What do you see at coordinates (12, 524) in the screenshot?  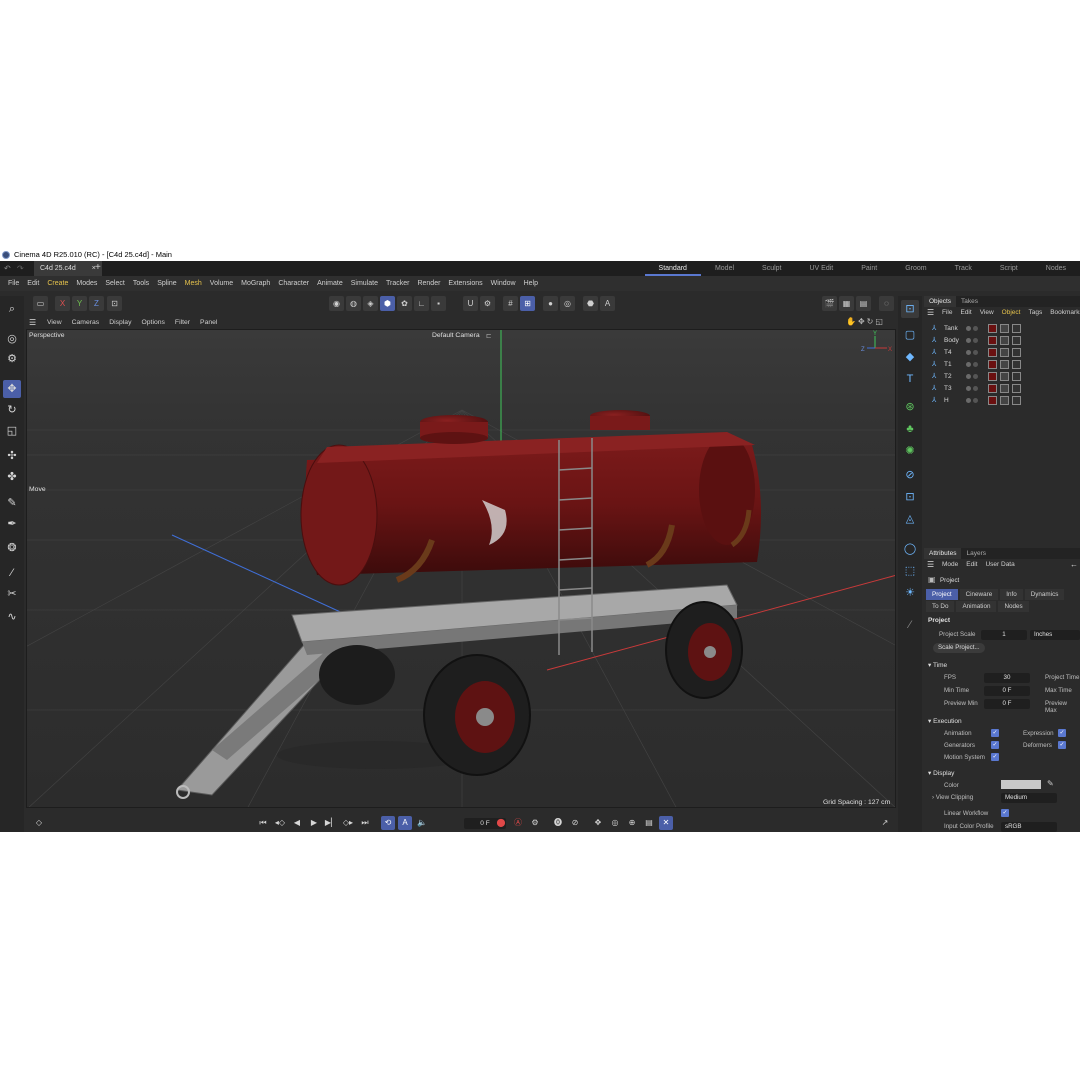 I see `sculpt-brush-icon: ✒` at bounding box center [12, 524].